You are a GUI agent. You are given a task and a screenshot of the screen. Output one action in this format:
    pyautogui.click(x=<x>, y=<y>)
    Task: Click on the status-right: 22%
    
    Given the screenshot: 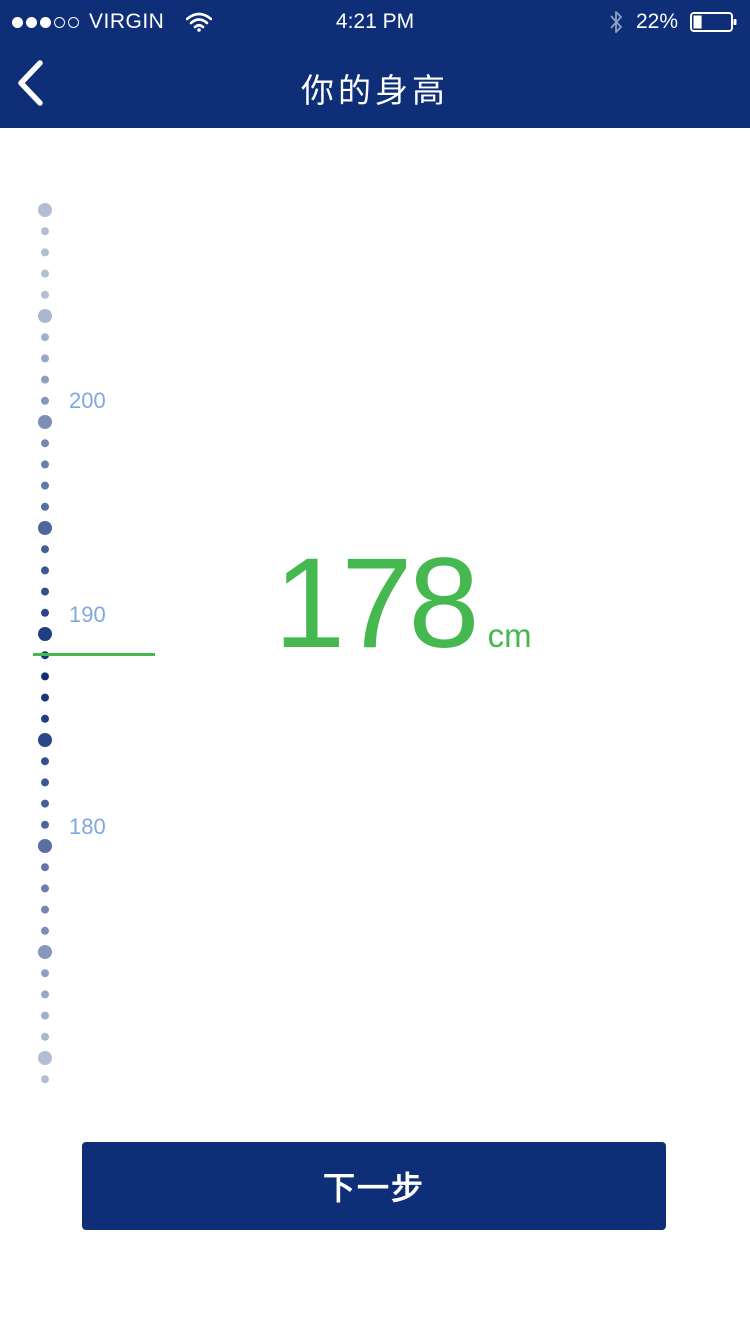 What is the action you would take?
    pyautogui.click(x=673, y=22)
    